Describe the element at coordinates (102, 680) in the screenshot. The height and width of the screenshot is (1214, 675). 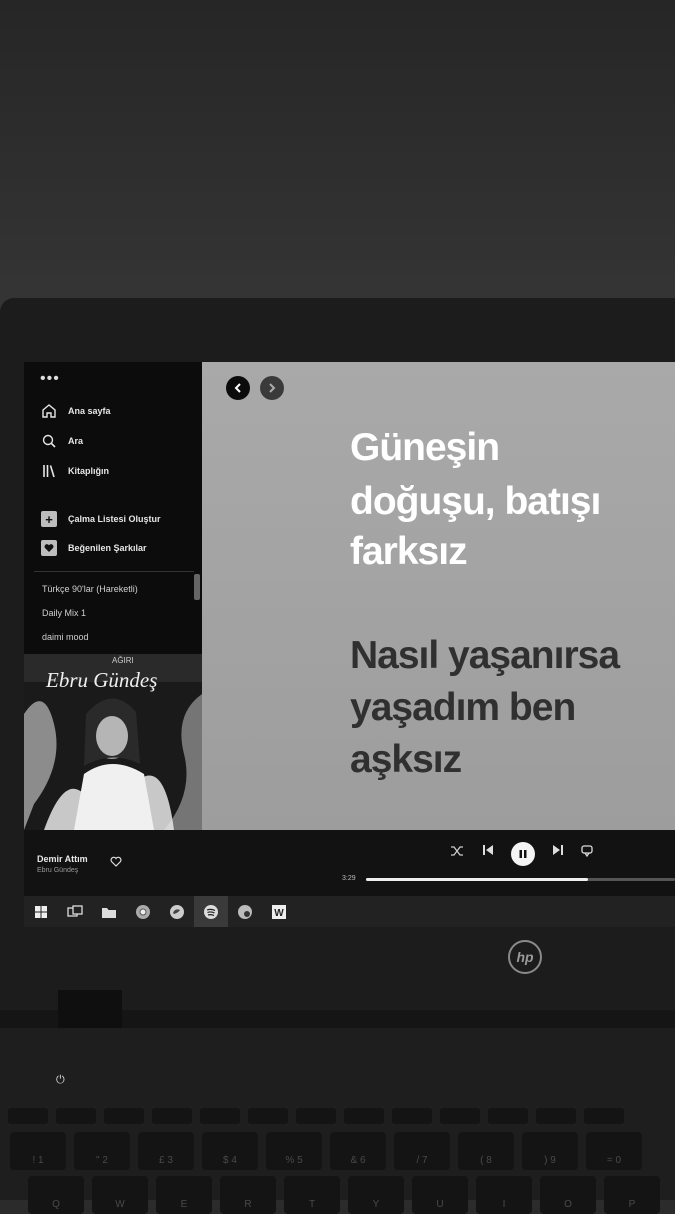
I see `cover-artist-text: Ebru Gündeş` at that location.